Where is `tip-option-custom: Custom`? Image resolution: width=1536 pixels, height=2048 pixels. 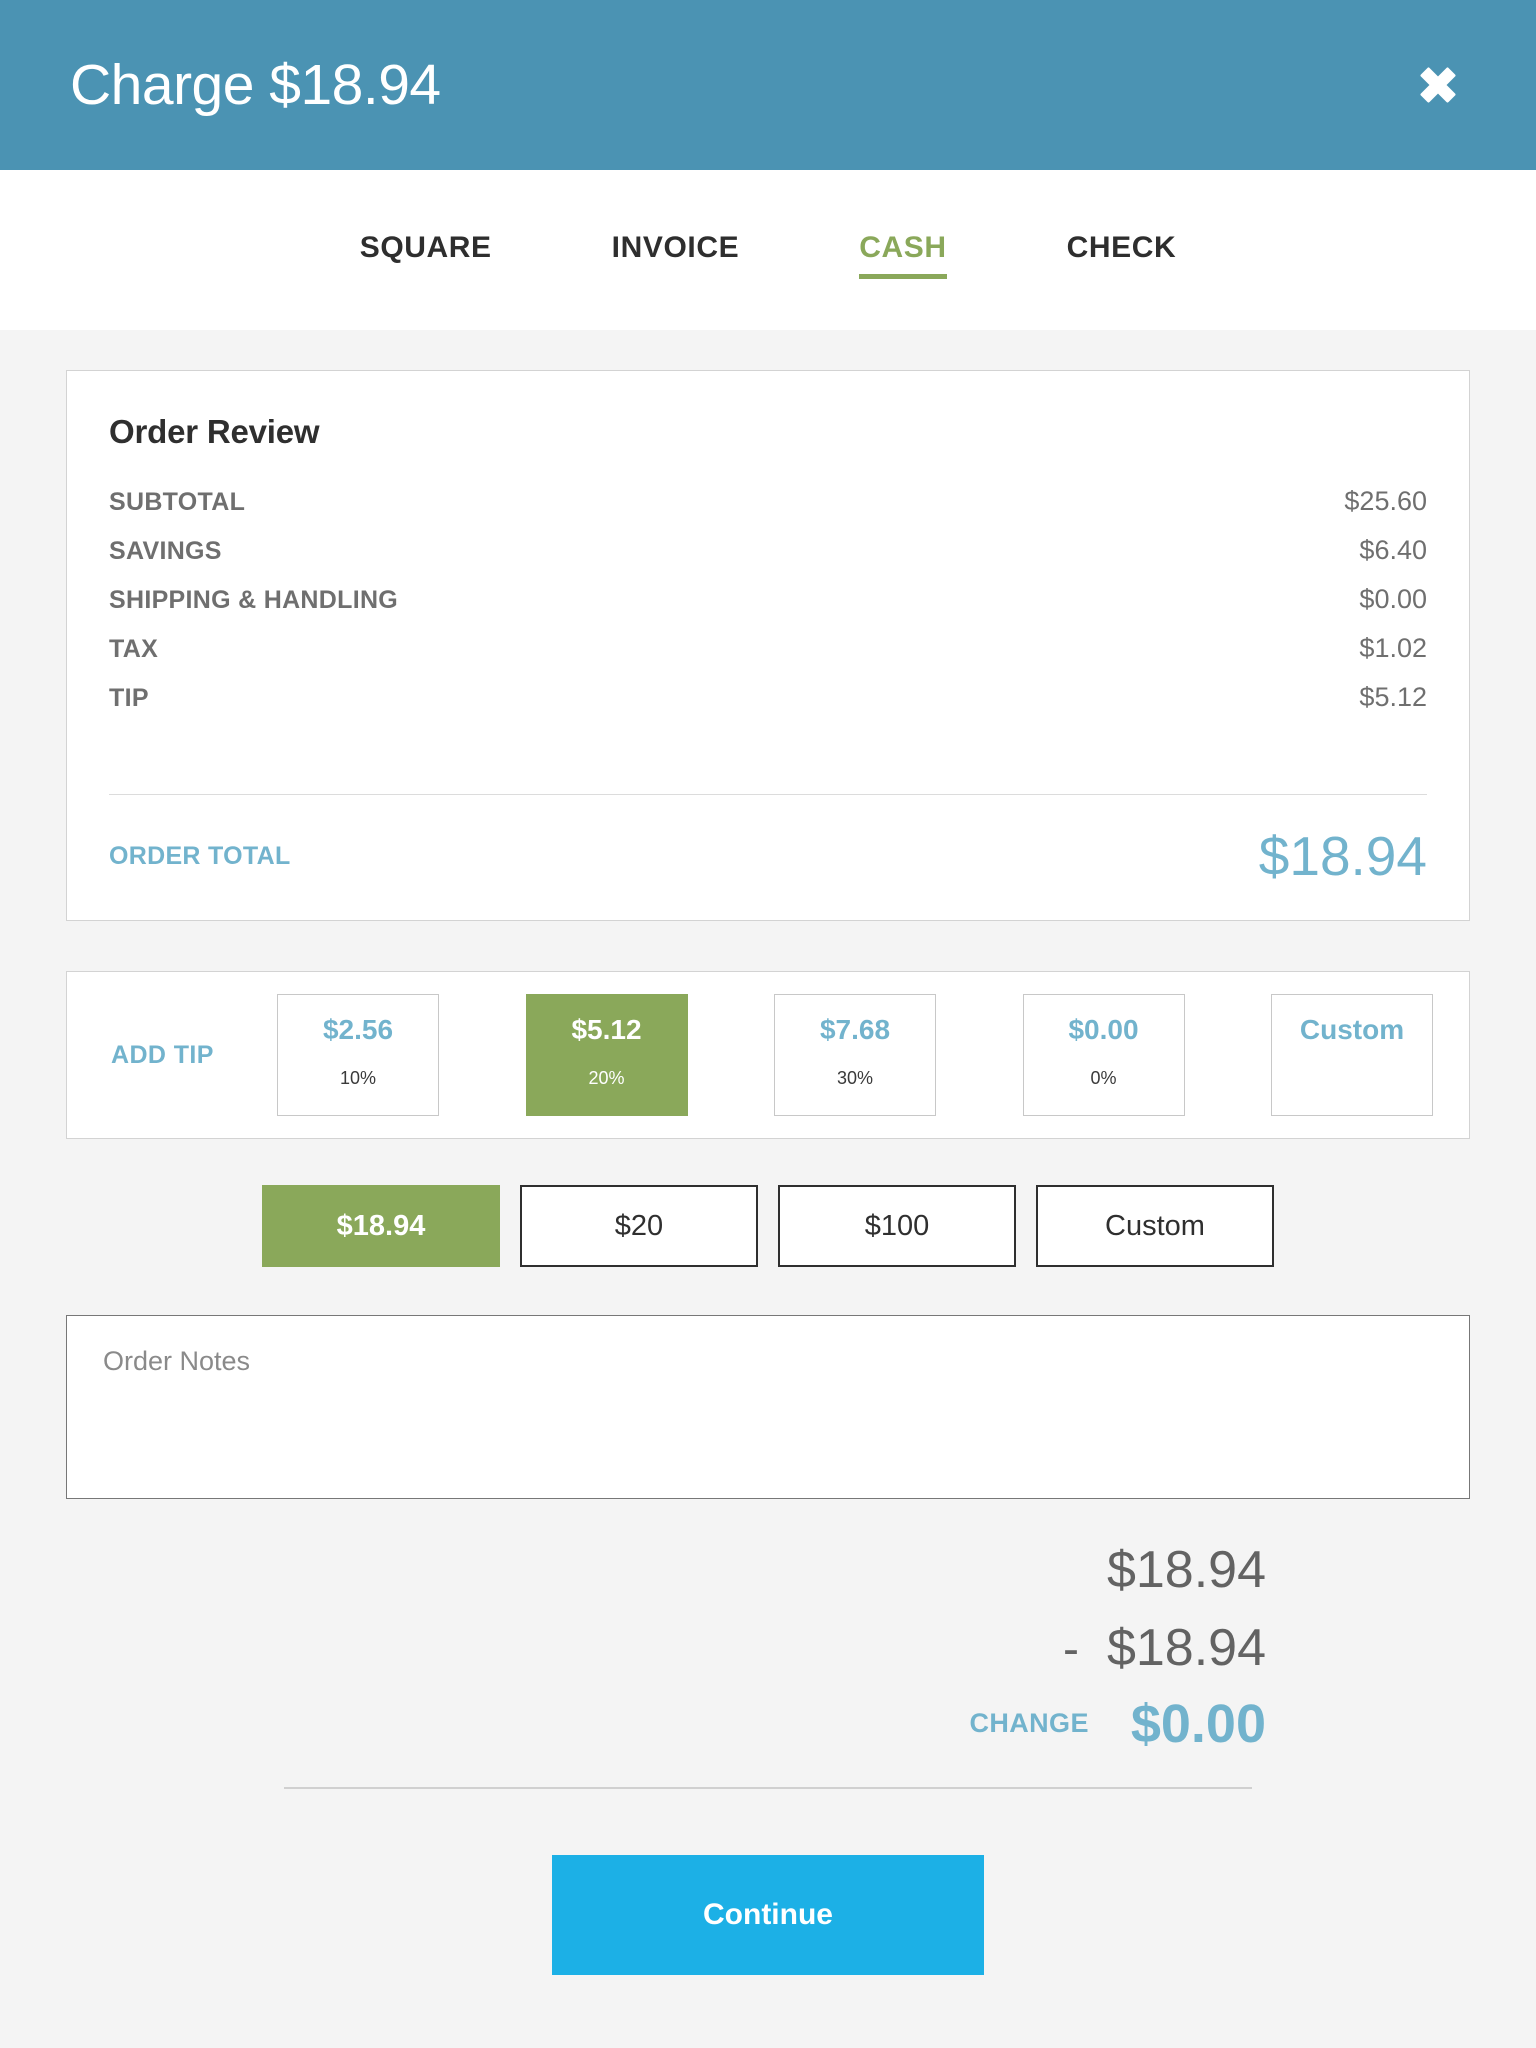 tip-option-custom: Custom is located at coordinates (1352, 1055).